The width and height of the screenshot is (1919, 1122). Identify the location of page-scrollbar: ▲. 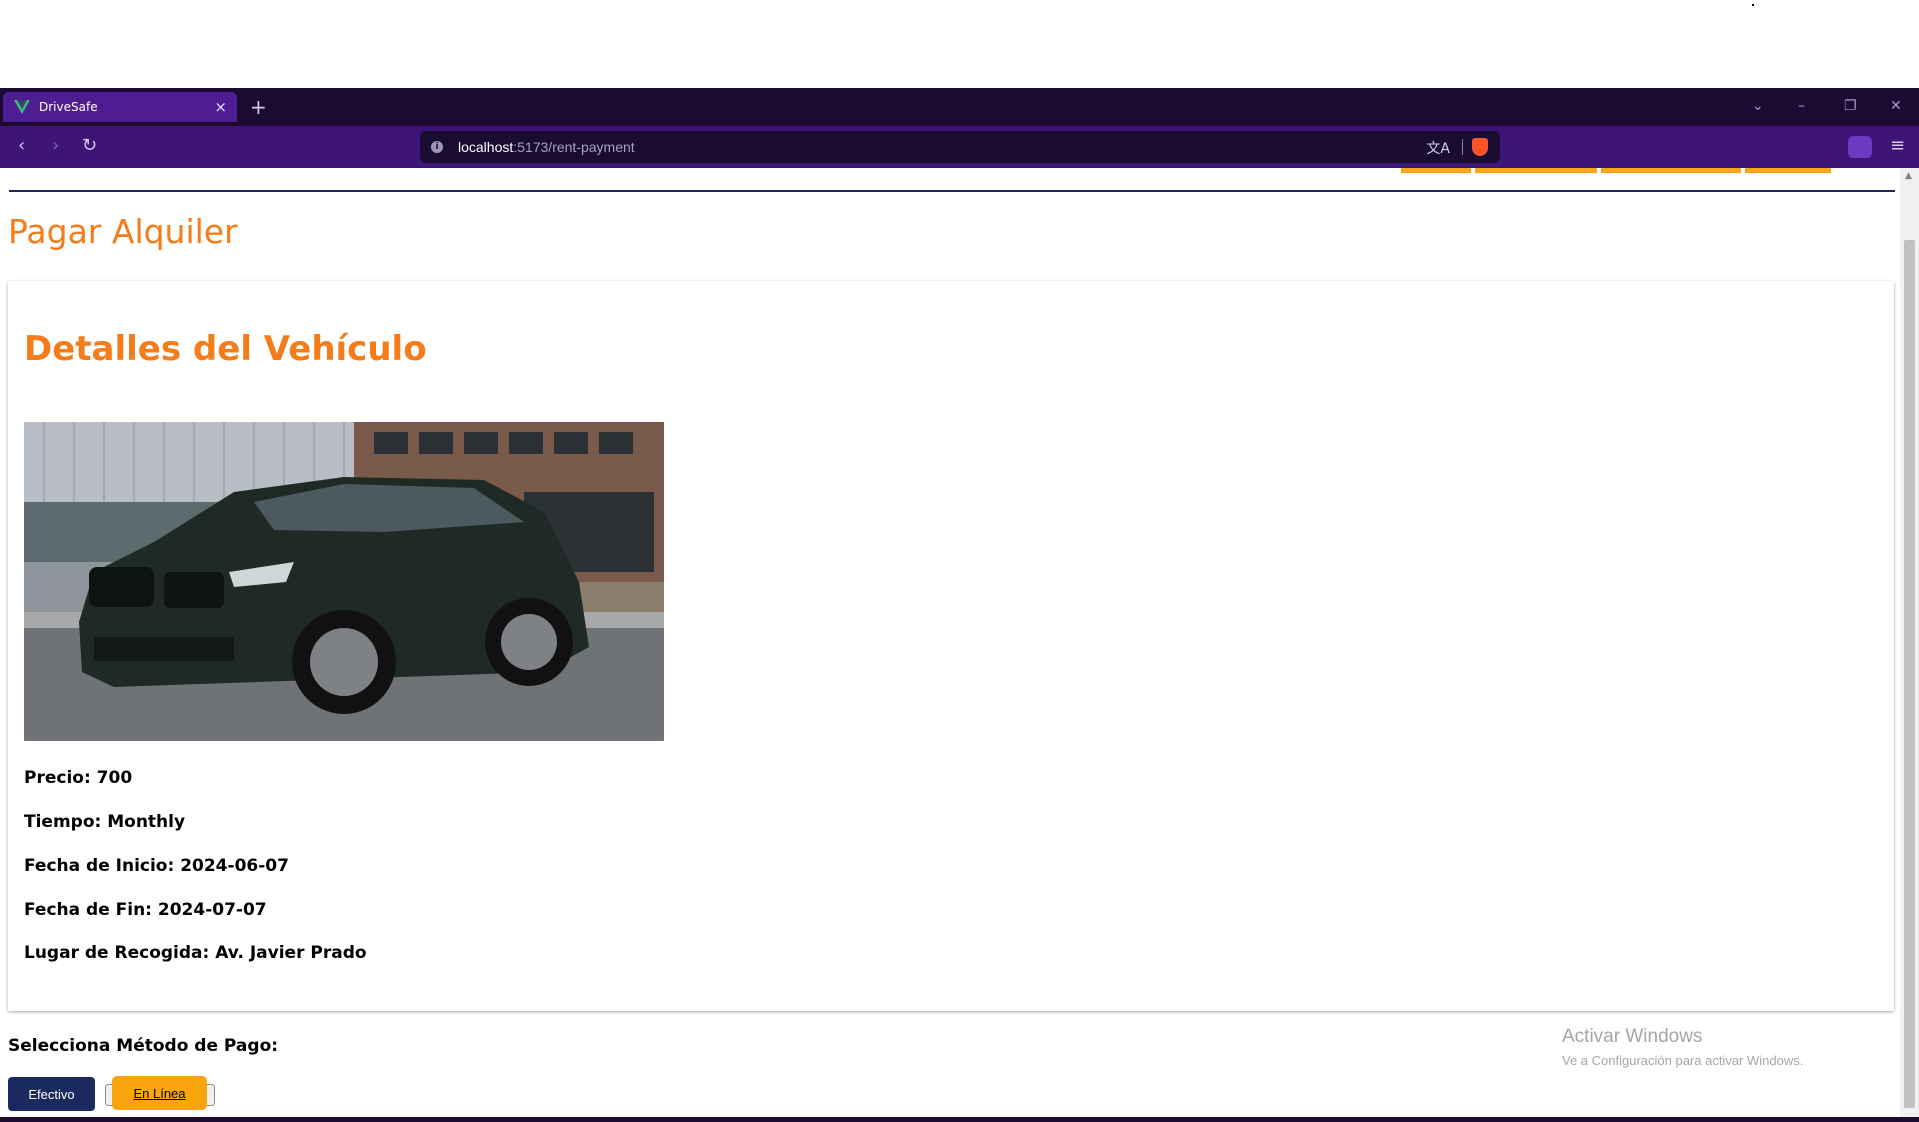
(1909, 643).